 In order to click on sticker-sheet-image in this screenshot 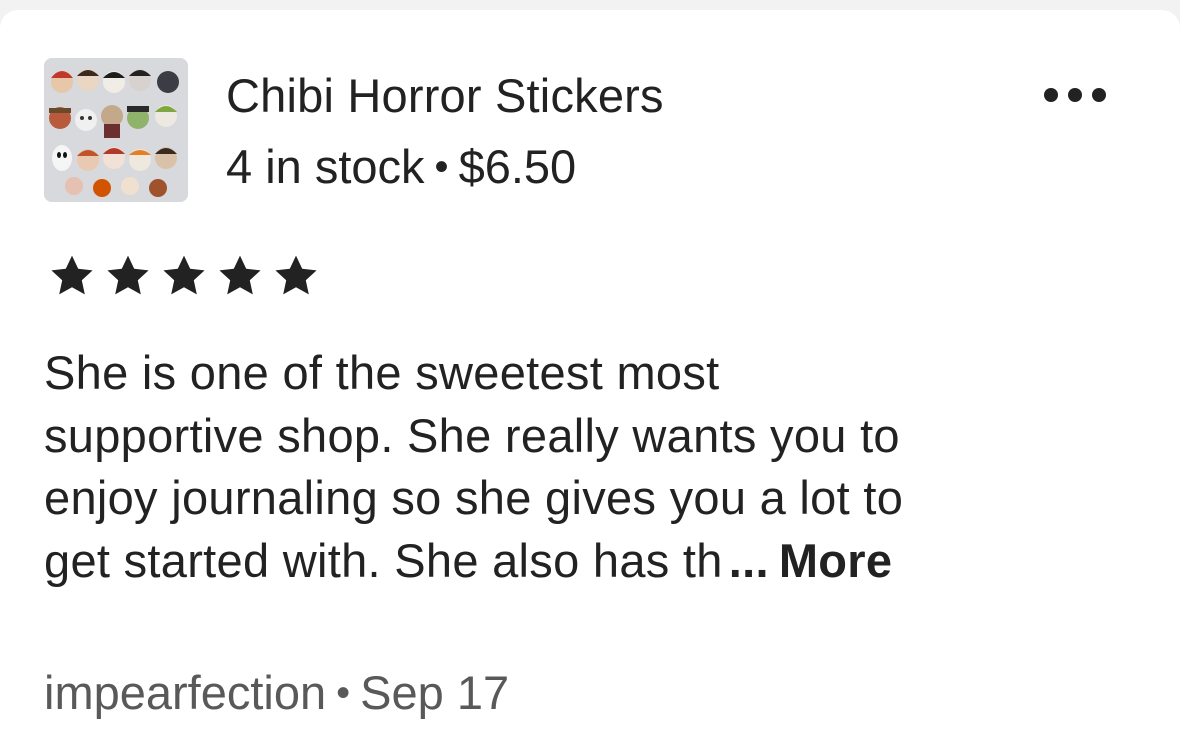, I will do `click(116, 130)`.